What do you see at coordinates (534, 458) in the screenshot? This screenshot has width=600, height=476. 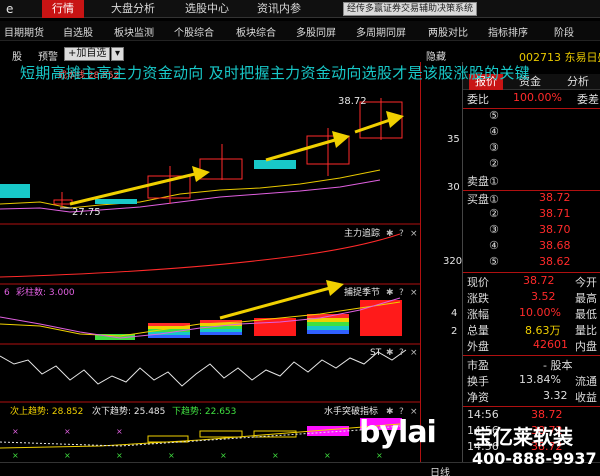 I see `watermark-phone: 400-888-9937` at bounding box center [534, 458].